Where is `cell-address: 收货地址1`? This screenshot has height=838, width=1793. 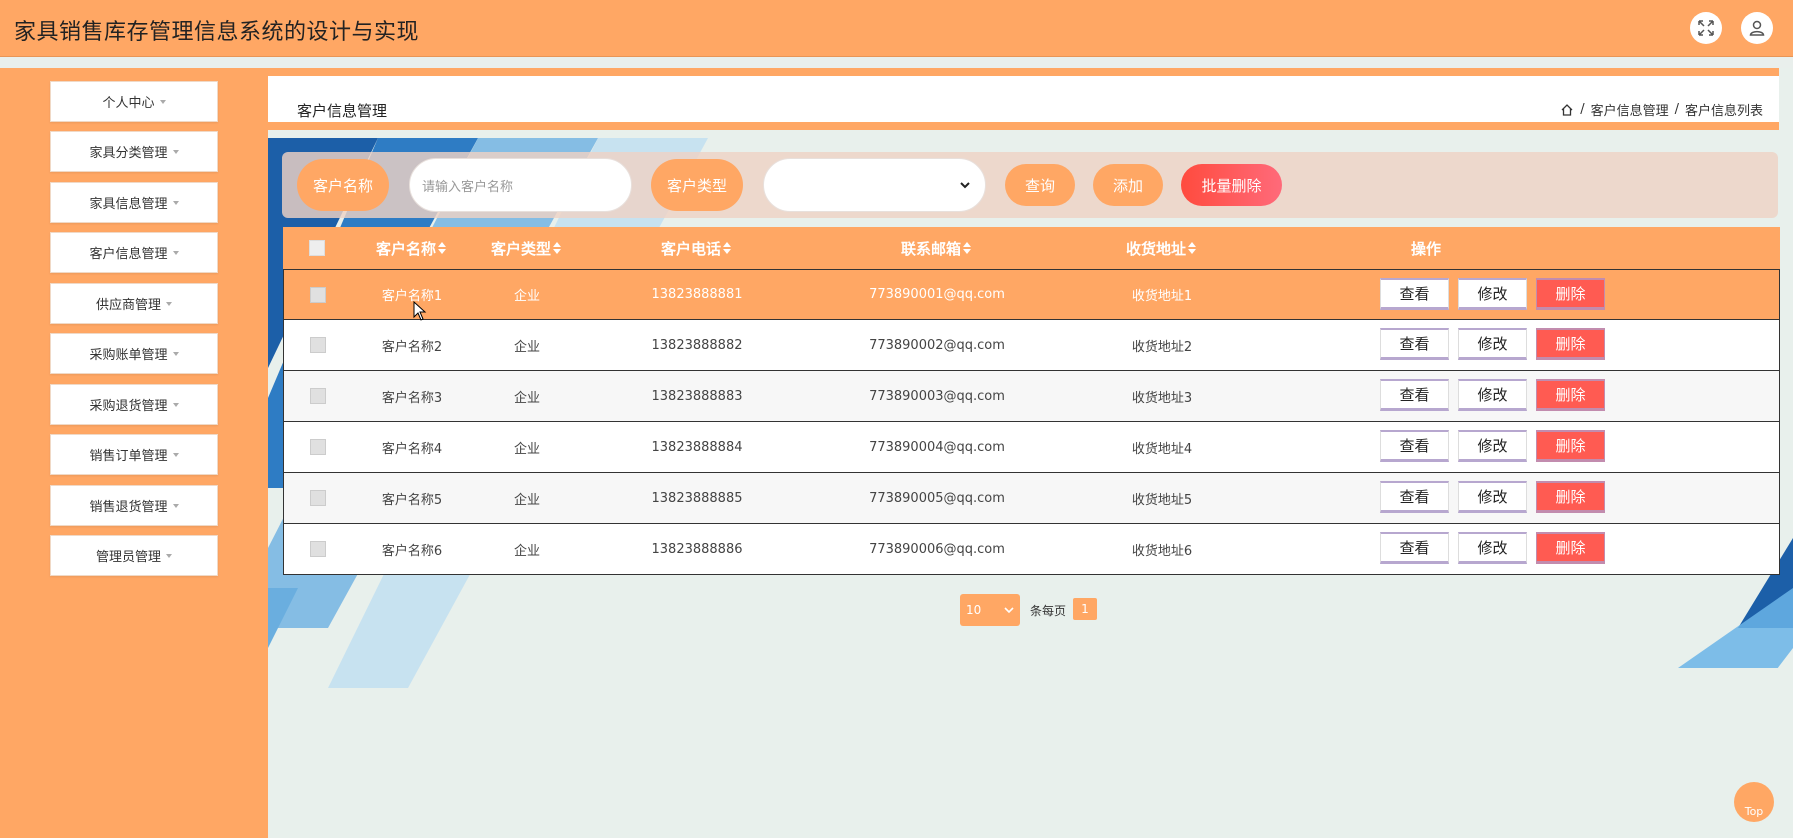 cell-address: 收货地址1 is located at coordinates (1162, 296).